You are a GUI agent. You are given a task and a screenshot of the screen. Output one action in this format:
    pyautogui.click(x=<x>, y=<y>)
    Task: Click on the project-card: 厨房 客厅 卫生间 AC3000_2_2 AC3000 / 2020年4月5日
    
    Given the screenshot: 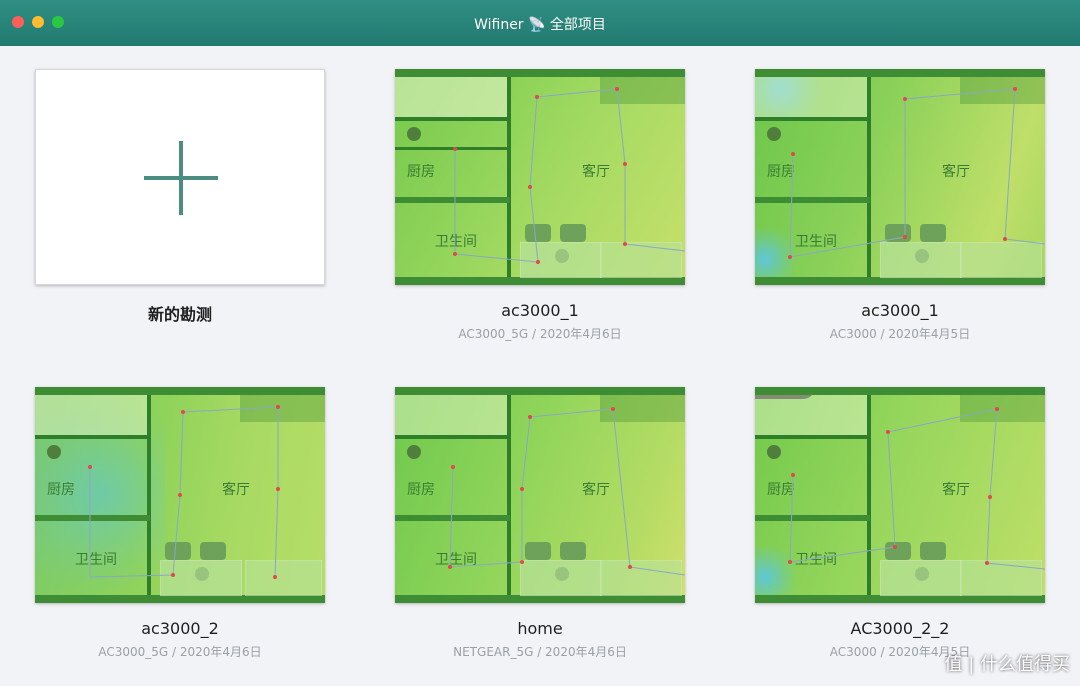 What is the action you would take?
    pyautogui.click(x=900, y=523)
    